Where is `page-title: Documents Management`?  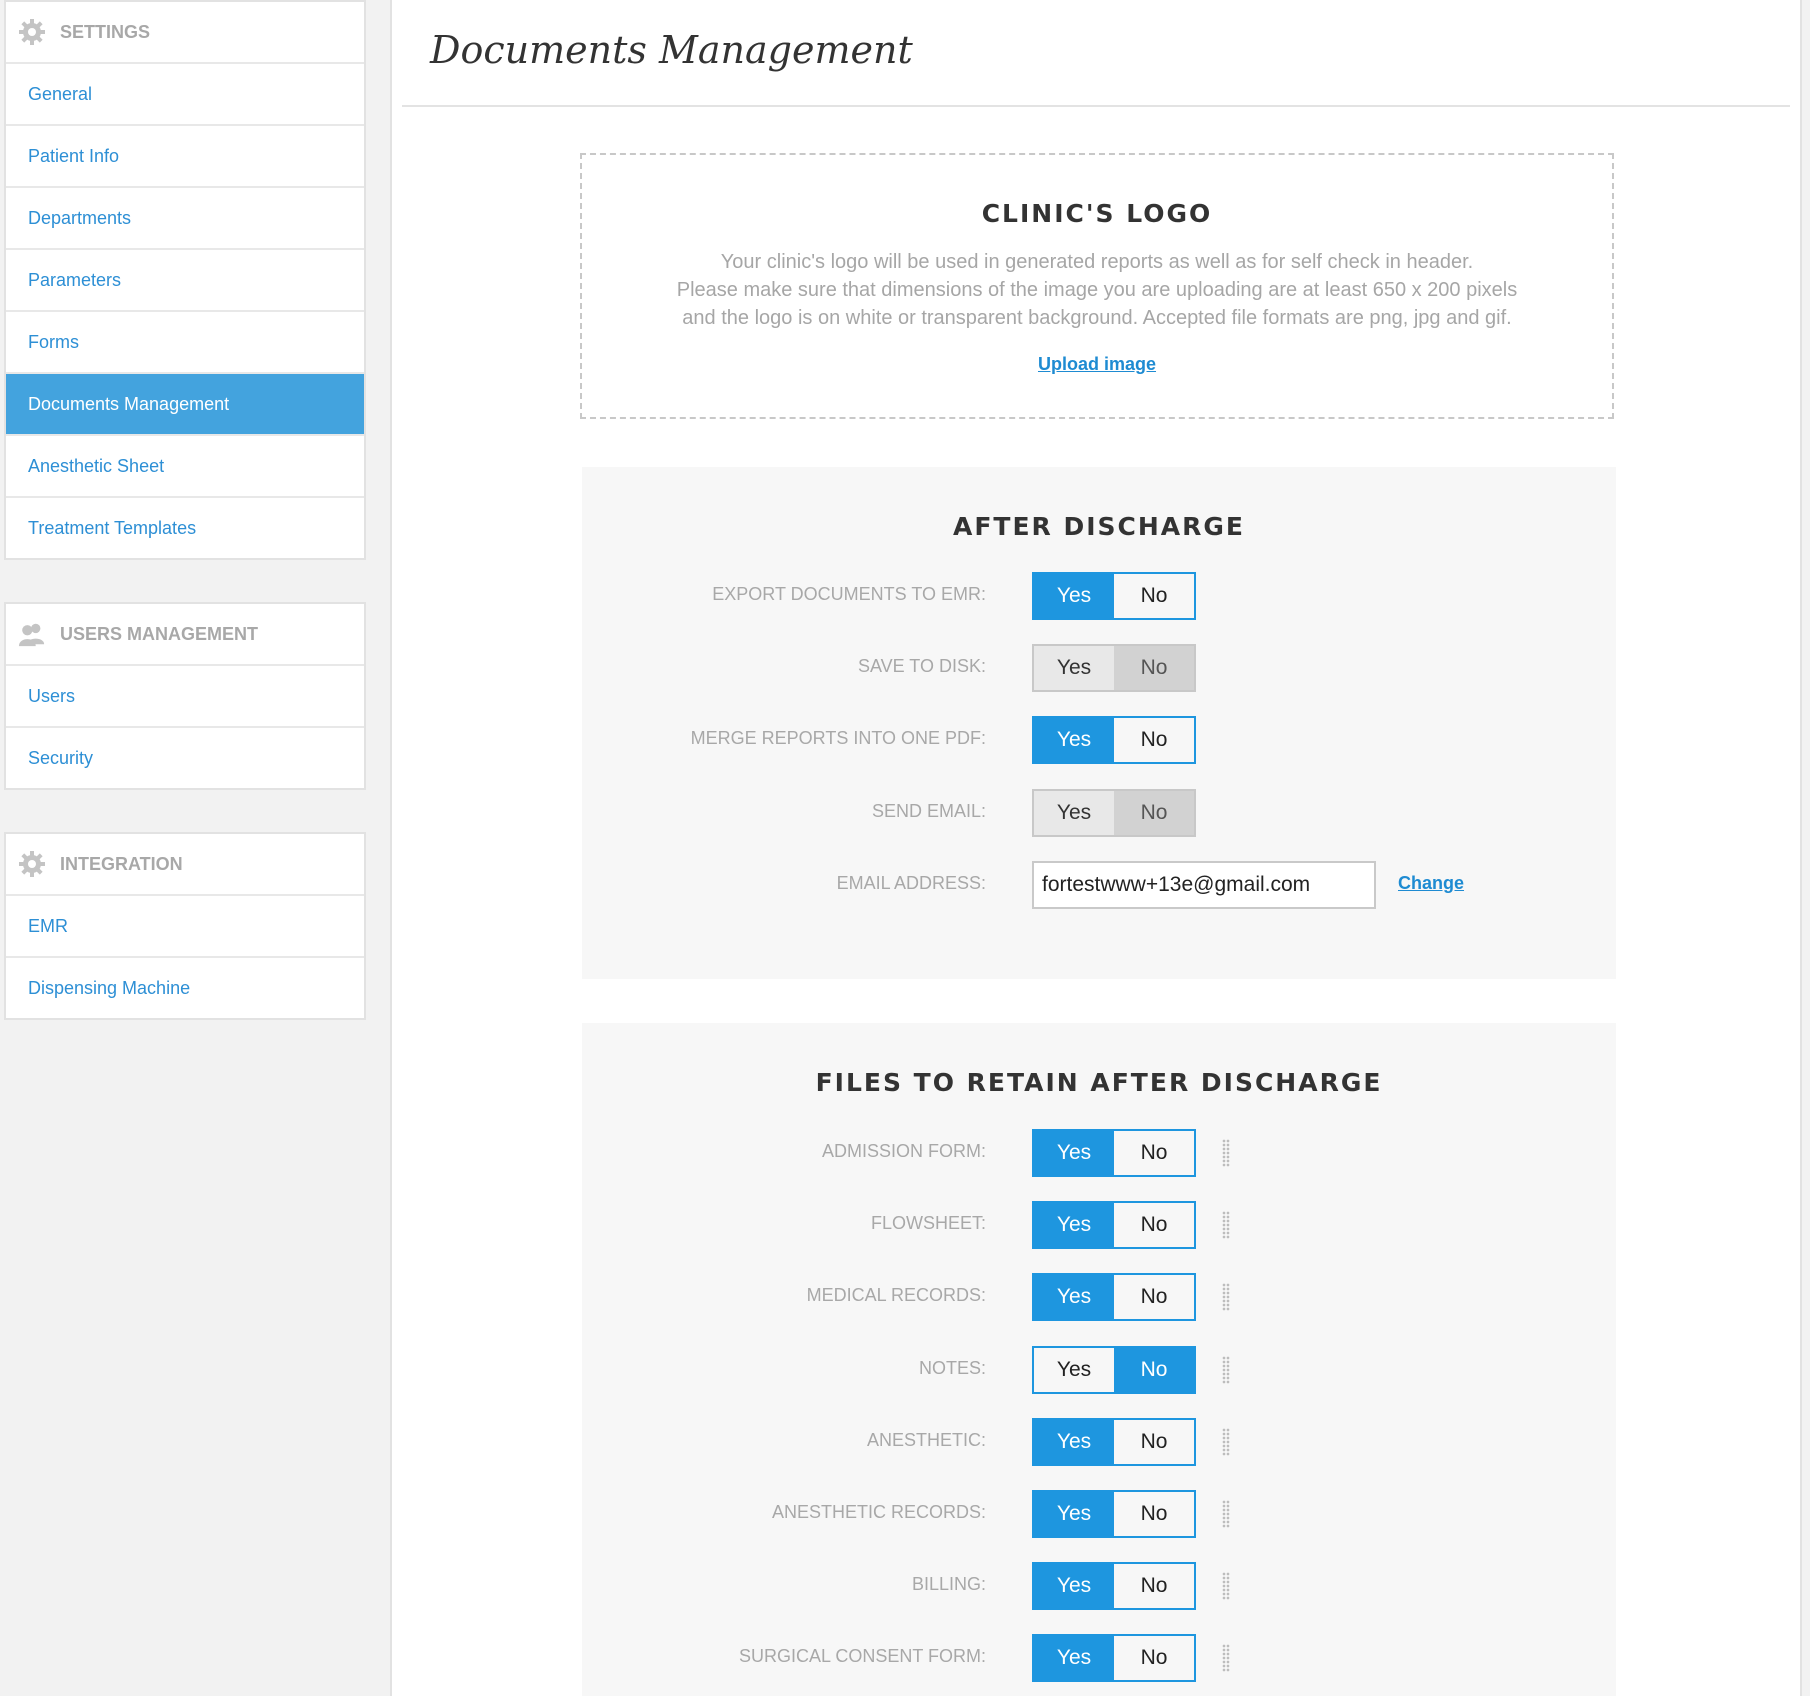 page-title: Documents Management is located at coordinates (671, 50).